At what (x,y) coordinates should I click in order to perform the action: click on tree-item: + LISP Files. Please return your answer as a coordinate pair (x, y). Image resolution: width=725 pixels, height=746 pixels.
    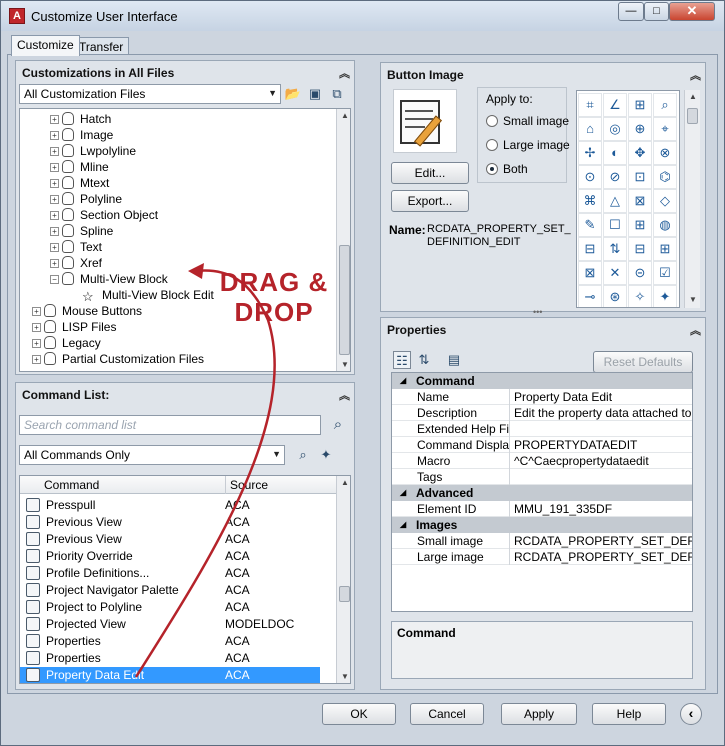
    Looking at the image, I should click on (68, 327).